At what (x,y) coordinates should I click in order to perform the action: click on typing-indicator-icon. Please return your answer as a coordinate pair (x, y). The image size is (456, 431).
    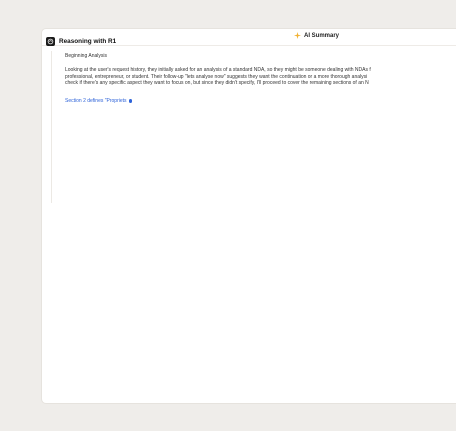
    Looking at the image, I should click on (130, 101).